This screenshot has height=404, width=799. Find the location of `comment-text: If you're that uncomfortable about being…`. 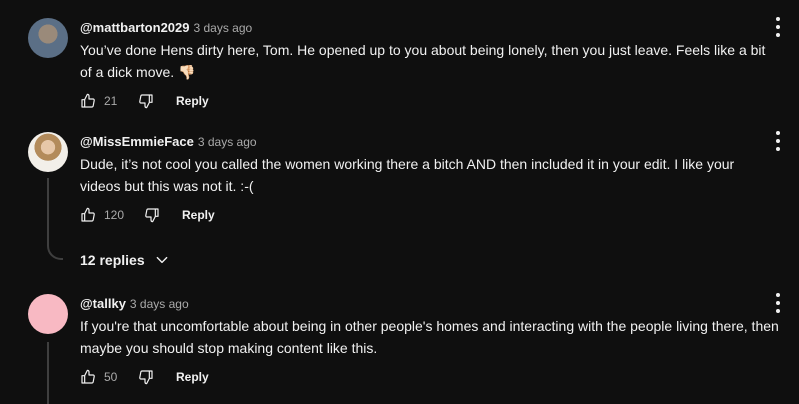

comment-text: If you're that uncomfortable about being… is located at coordinates (429, 337).